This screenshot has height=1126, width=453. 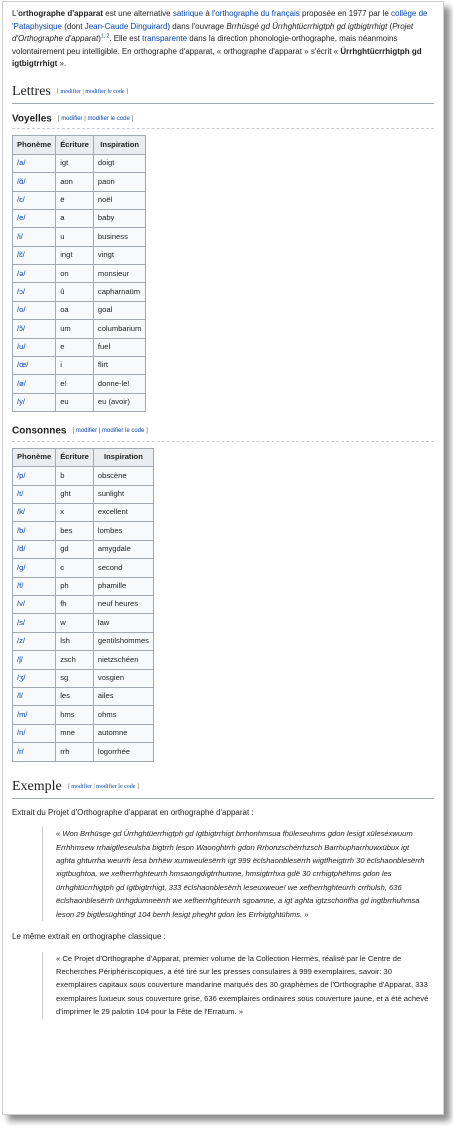 What do you see at coordinates (223, 788) in the screenshot?
I see `exemple-heading: Exemple [ modifier | modifier le code ]` at bounding box center [223, 788].